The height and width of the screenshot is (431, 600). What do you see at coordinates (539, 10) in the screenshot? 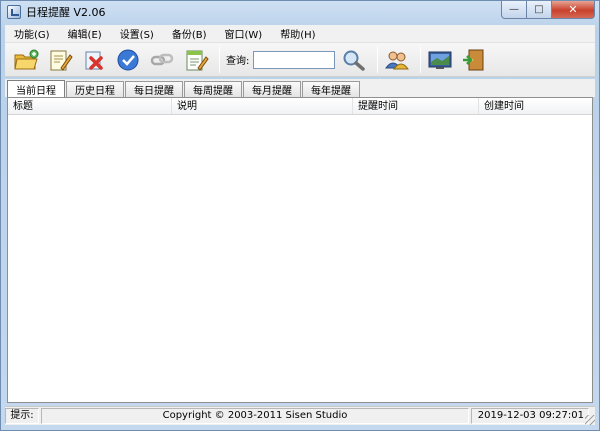
I see `maximize-button: □` at bounding box center [539, 10].